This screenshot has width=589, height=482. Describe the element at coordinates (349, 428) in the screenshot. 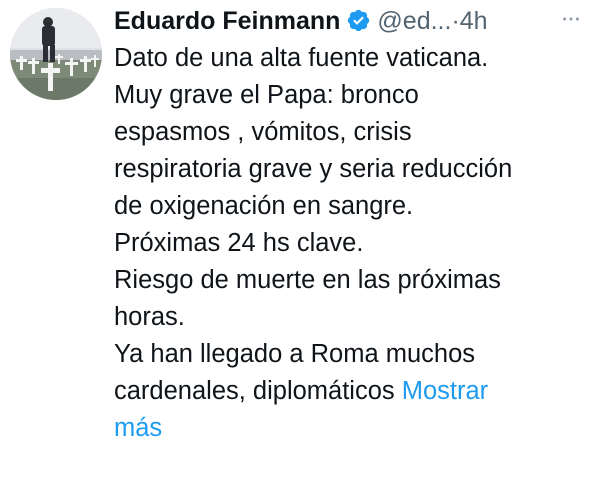

I see `show-more-link-continued: más` at that location.